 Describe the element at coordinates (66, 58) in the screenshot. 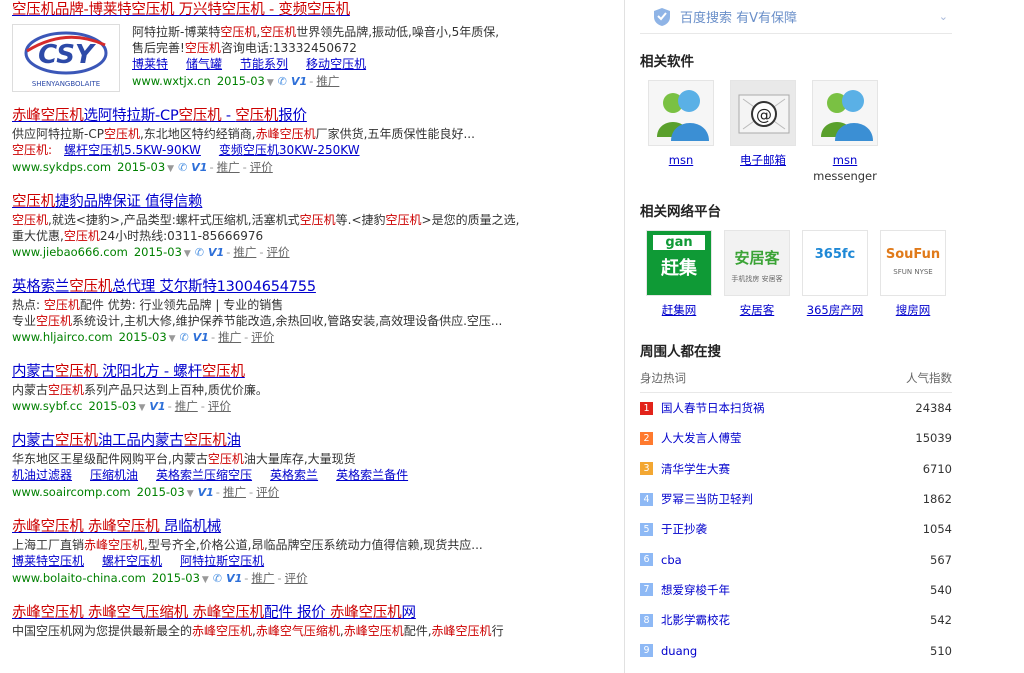

I see `company-logo: CSY SHENYANGBOLAITE` at that location.